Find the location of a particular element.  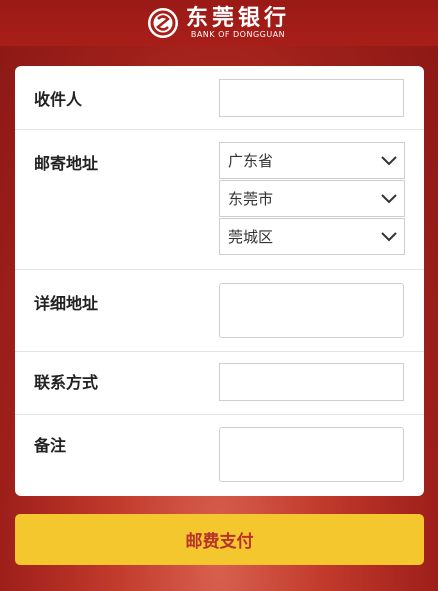

app-header: 东莞银行 BANK OF DONGGUAN is located at coordinates (219, 23).